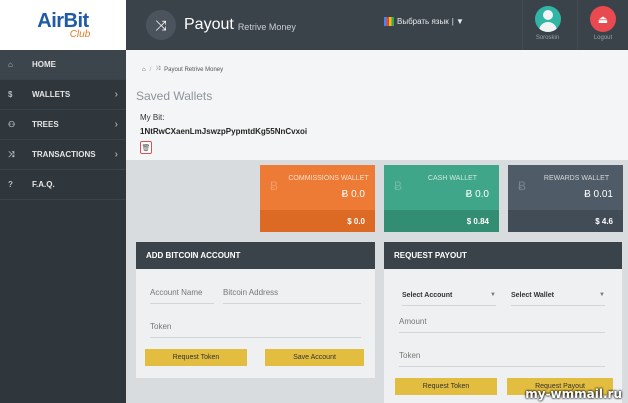  Describe the element at coordinates (503, 255) in the screenshot. I see `panel-title: REQUEST PAYOUT` at that location.